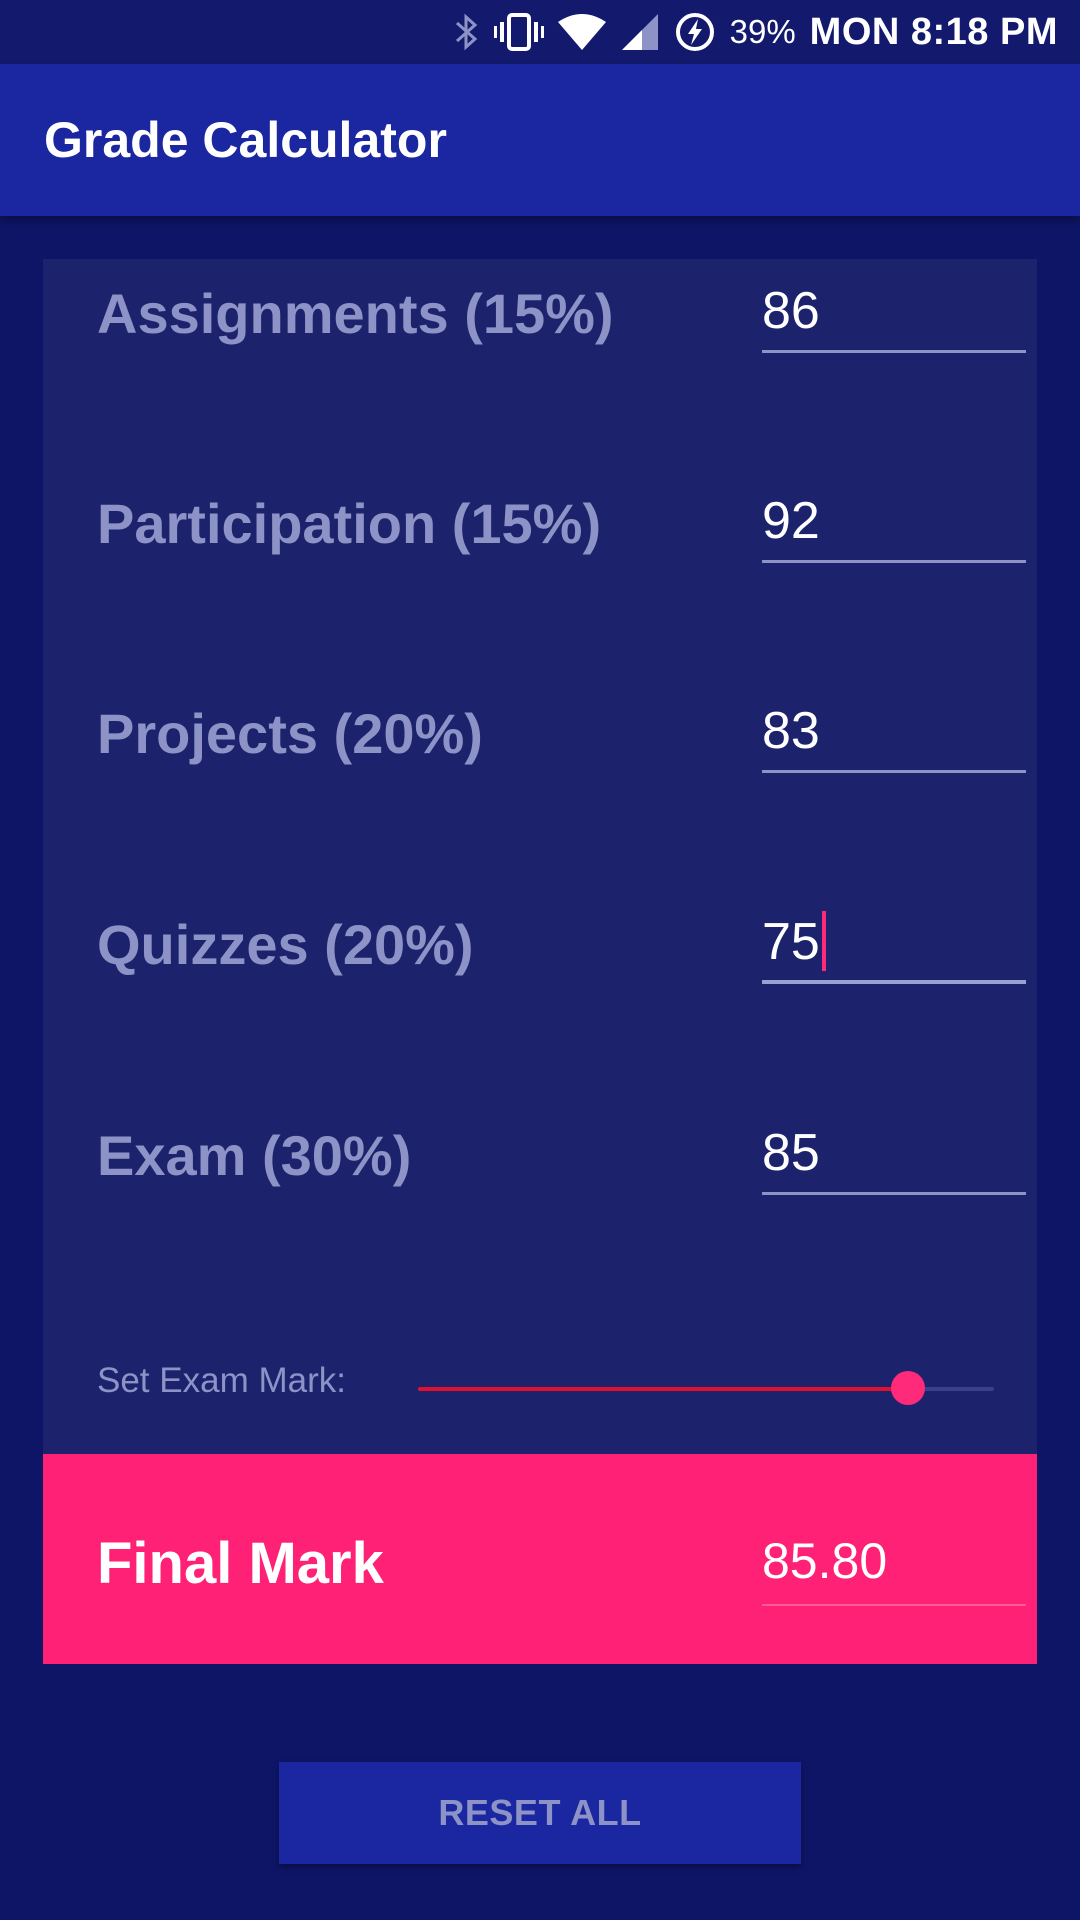 The image size is (1080, 1920). What do you see at coordinates (581, 32) in the screenshot?
I see `wifi-icon` at bounding box center [581, 32].